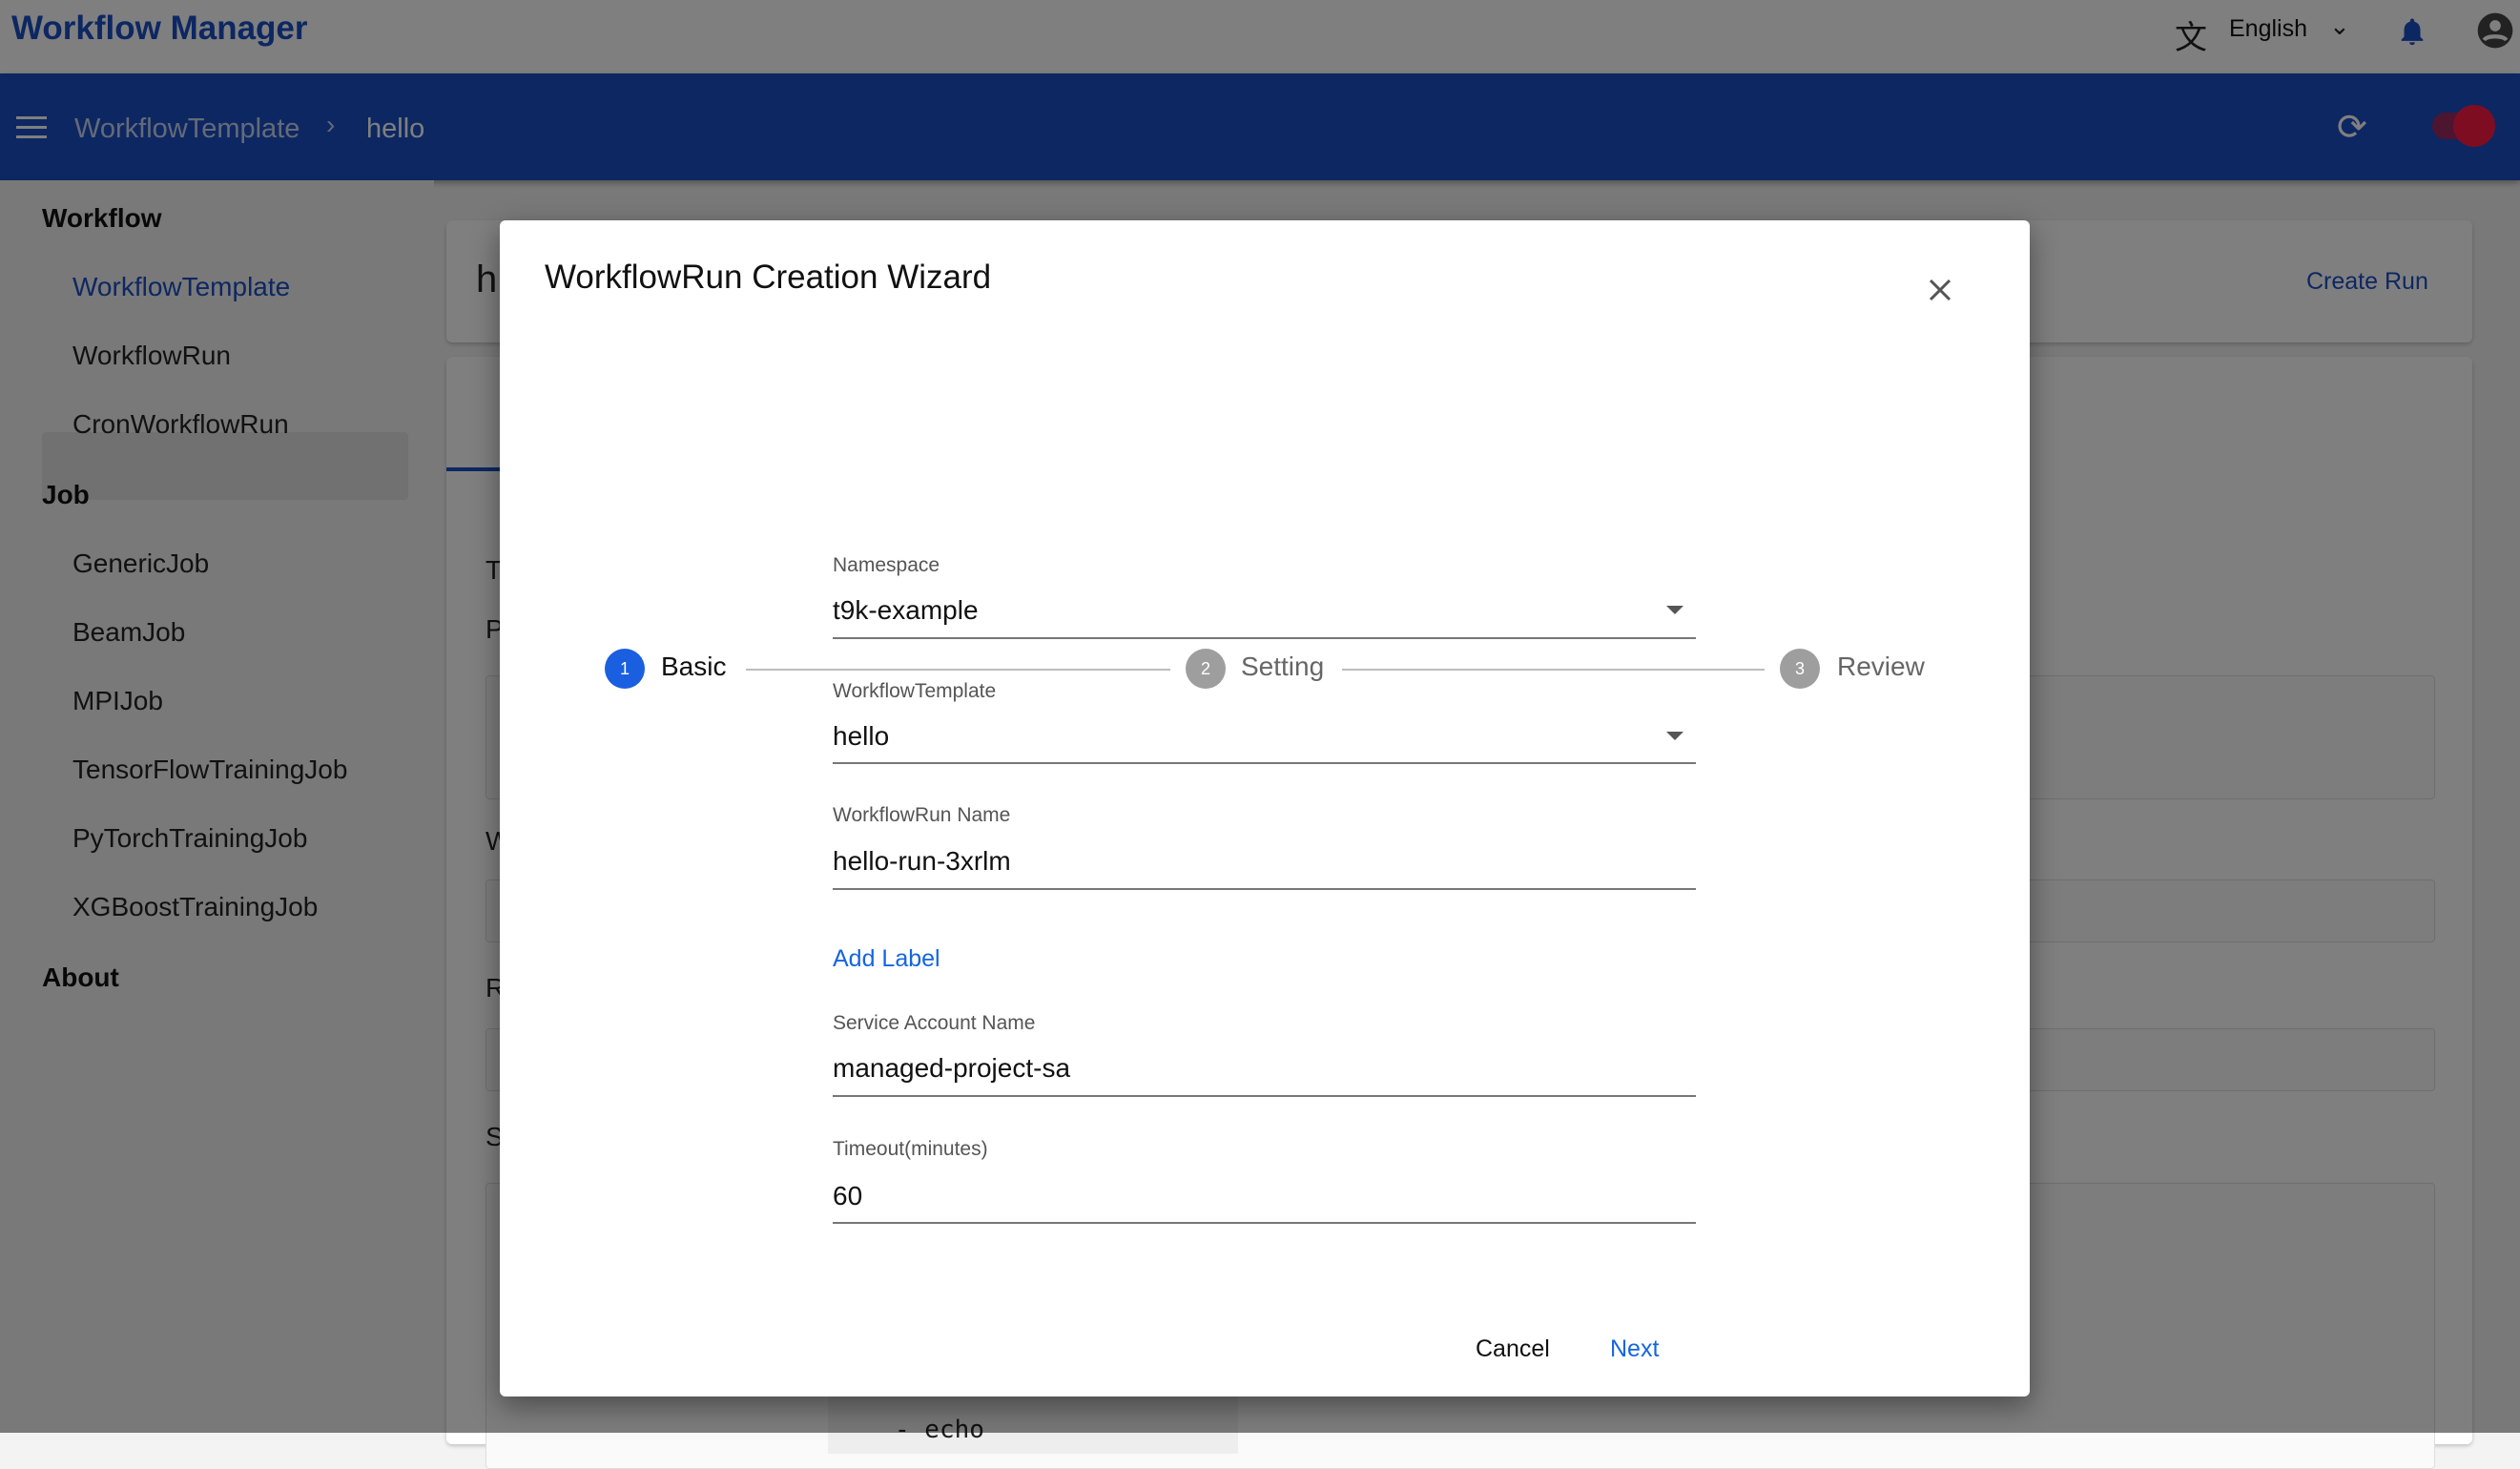 This screenshot has width=2520, height=1469. What do you see at coordinates (1635, 1349) in the screenshot?
I see `next-button: Next` at bounding box center [1635, 1349].